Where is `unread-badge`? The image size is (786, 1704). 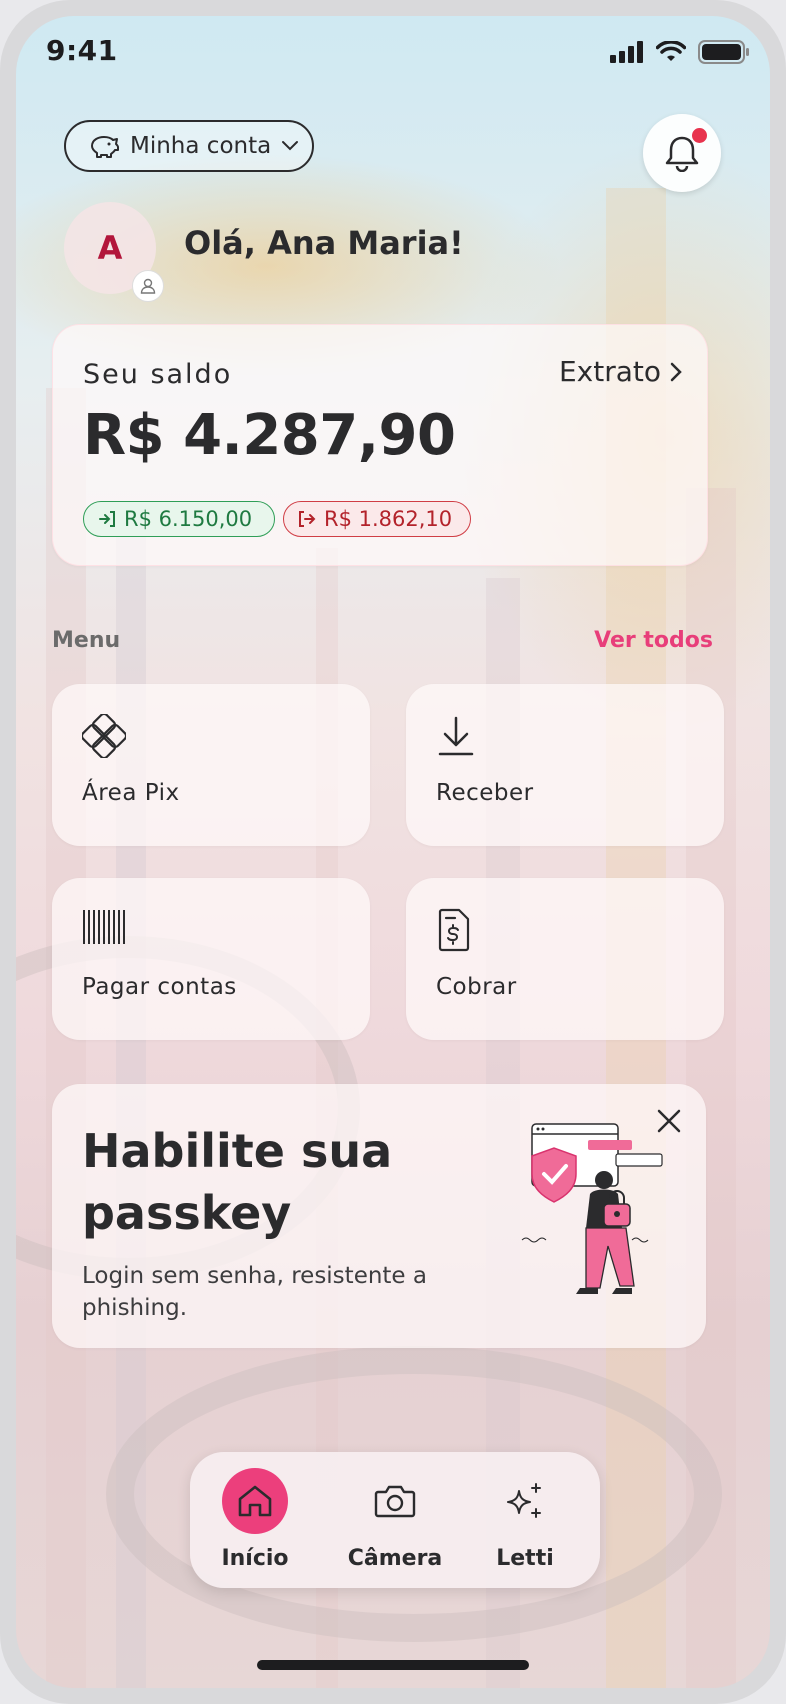
unread-badge is located at coordinates (699, 135).